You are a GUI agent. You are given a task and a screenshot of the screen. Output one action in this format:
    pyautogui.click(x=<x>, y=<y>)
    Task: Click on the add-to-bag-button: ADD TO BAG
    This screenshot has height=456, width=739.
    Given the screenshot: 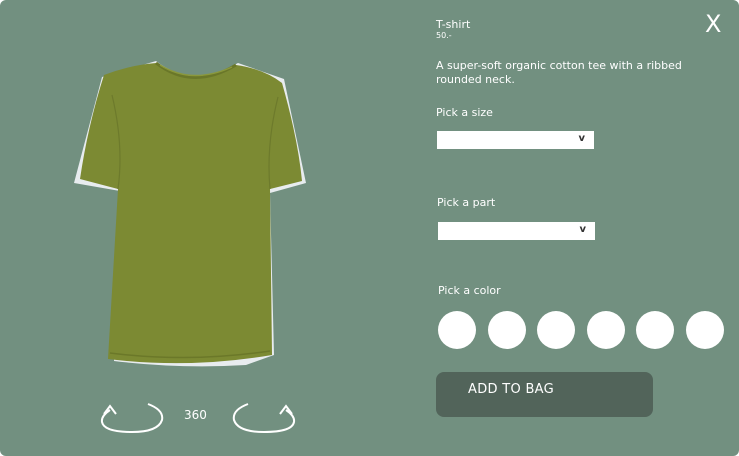 What is the action you would take?
    pyautogui.click(x=544, y=394)
    